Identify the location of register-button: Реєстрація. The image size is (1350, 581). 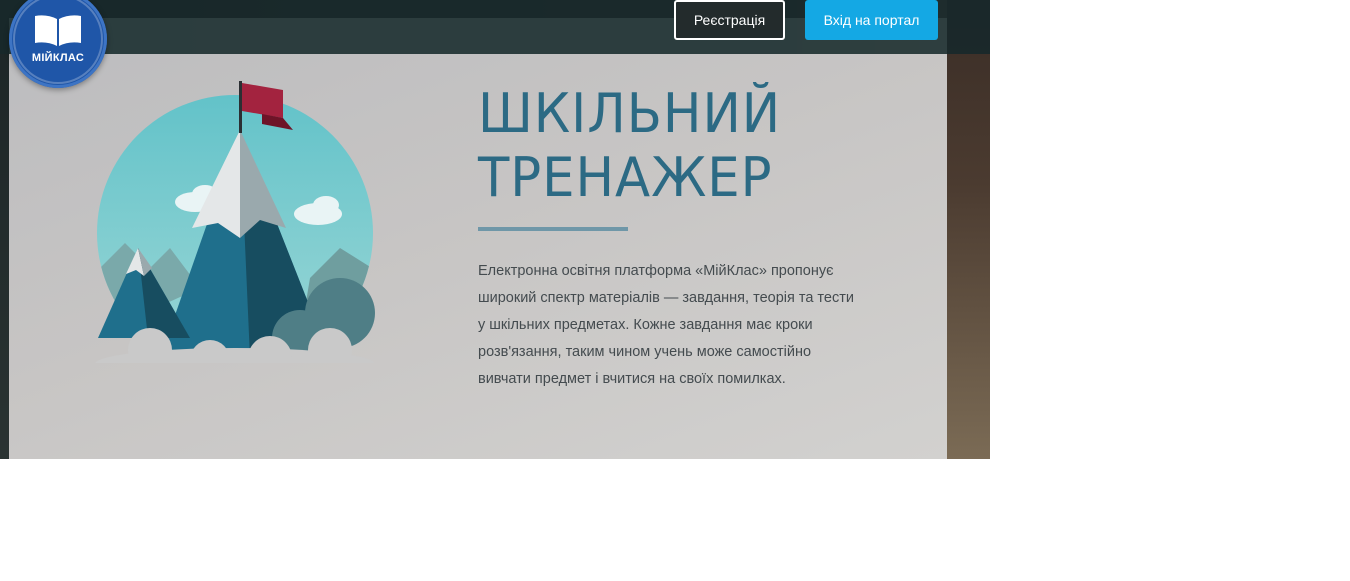
(729, 20).